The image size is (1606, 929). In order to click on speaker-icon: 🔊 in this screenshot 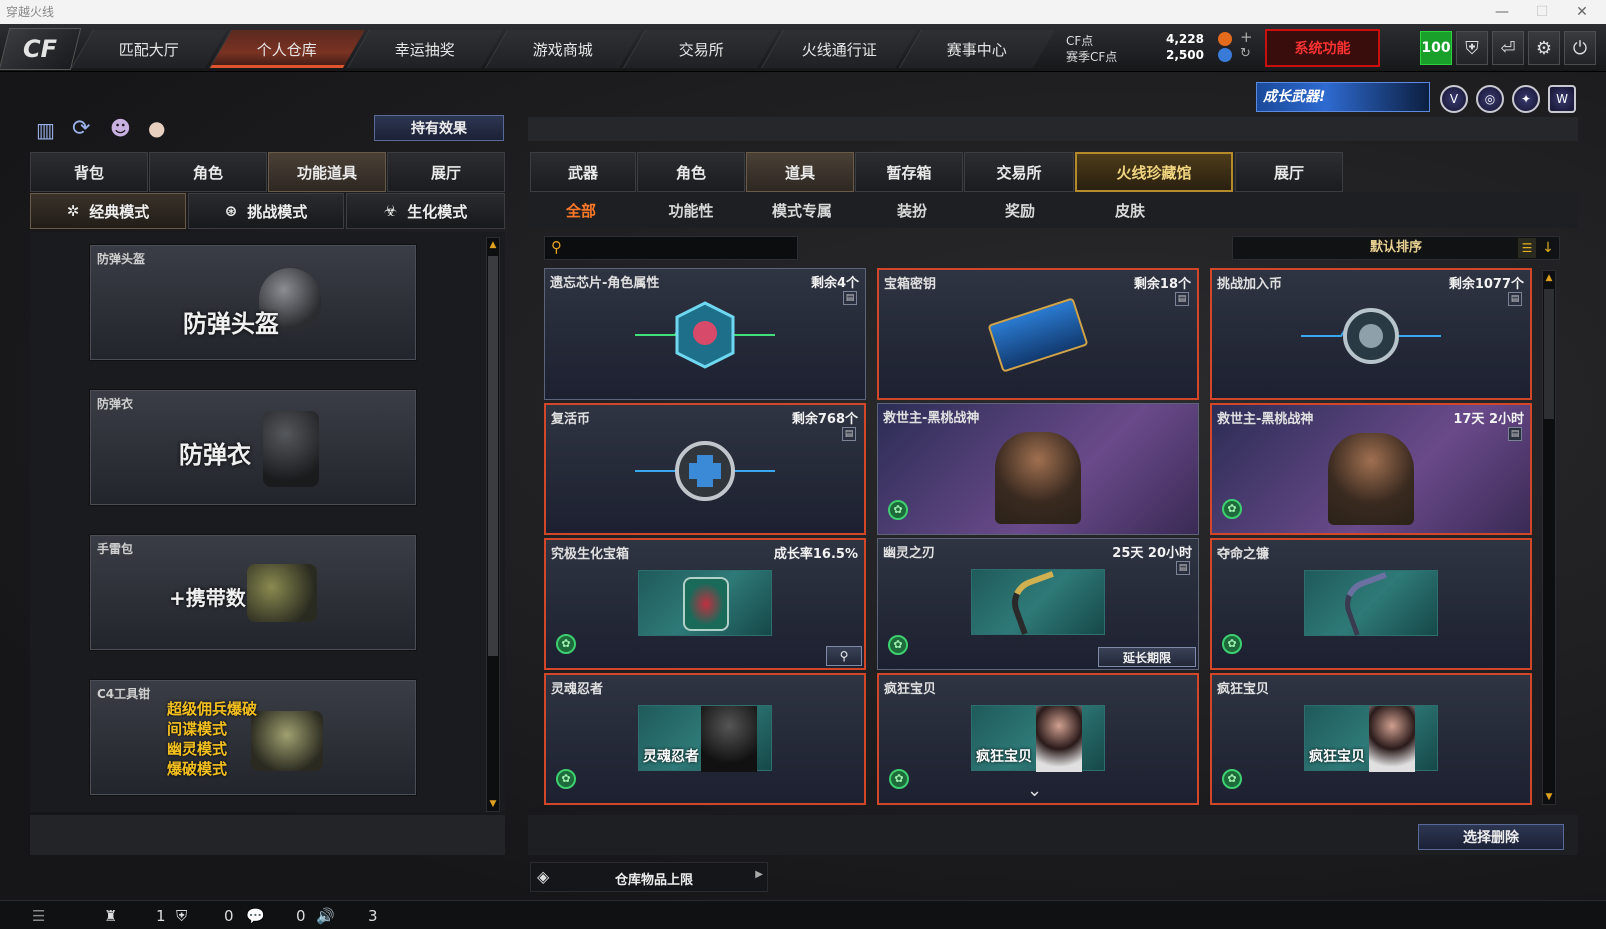, I will do `click(325, 916)`.